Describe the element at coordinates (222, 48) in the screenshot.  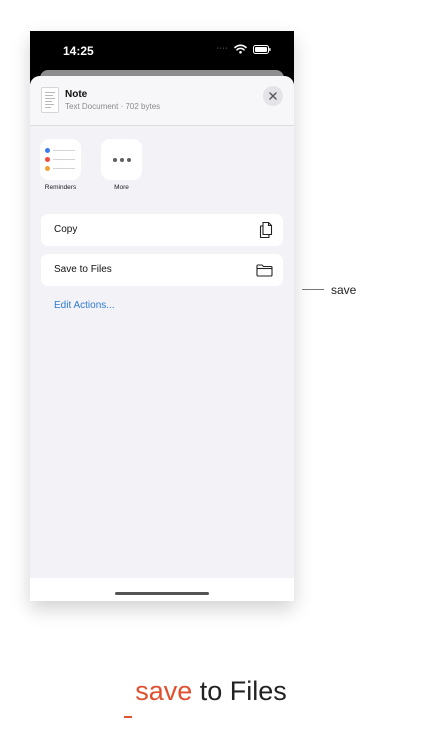
I see `signal-icon: ····` at that location.